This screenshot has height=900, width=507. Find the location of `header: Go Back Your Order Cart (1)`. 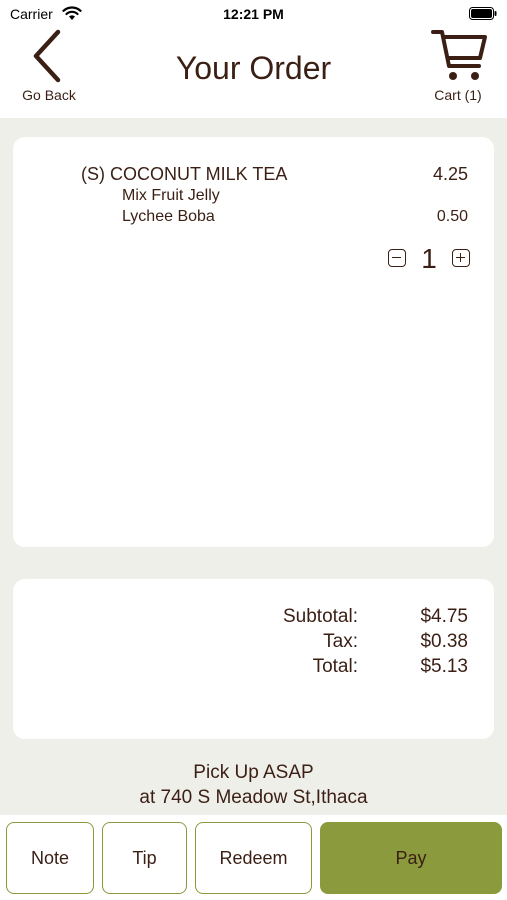

header: Go Back Your Order Cart (1) is located at coordinates (253, 73).